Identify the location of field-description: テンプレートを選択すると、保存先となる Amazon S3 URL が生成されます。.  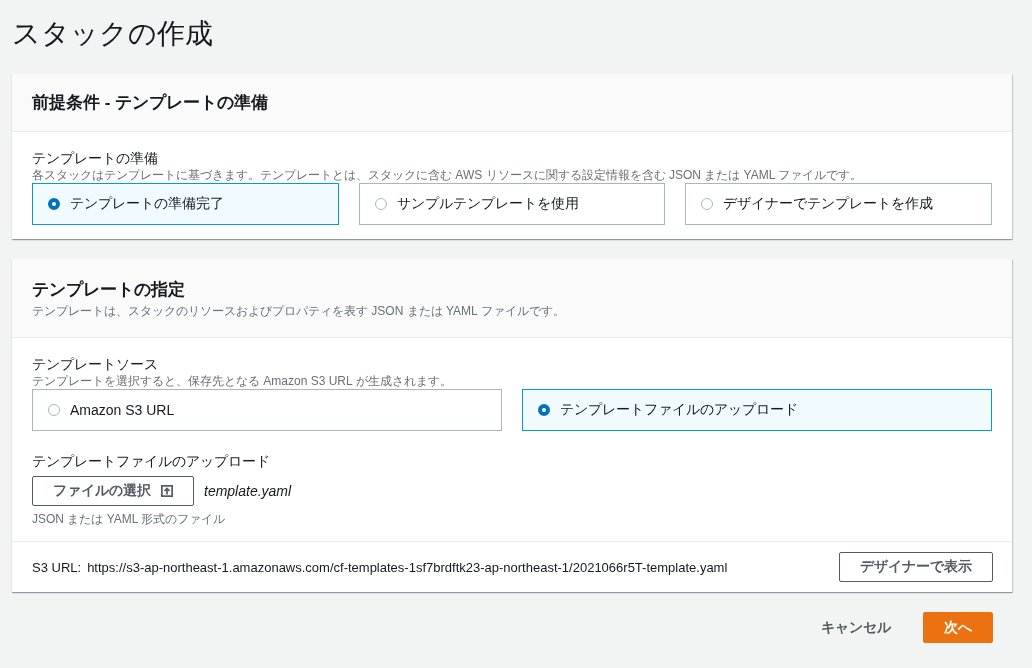
(242, 381).